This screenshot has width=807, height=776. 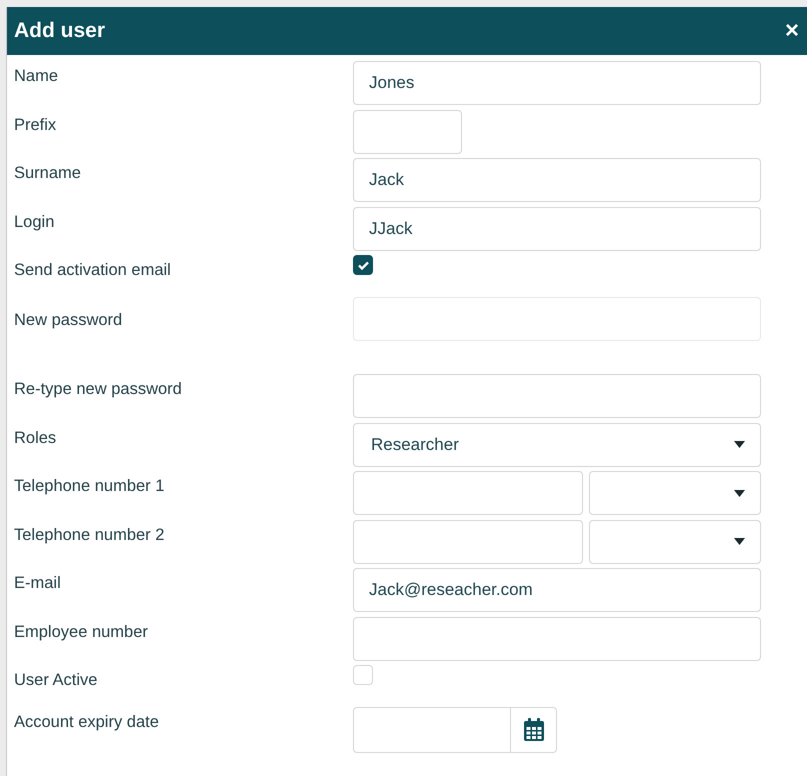 What do you see at coordinates (34, 222) in the screenshot?
I see `field-label: Login` at bounding box center [34, 222].